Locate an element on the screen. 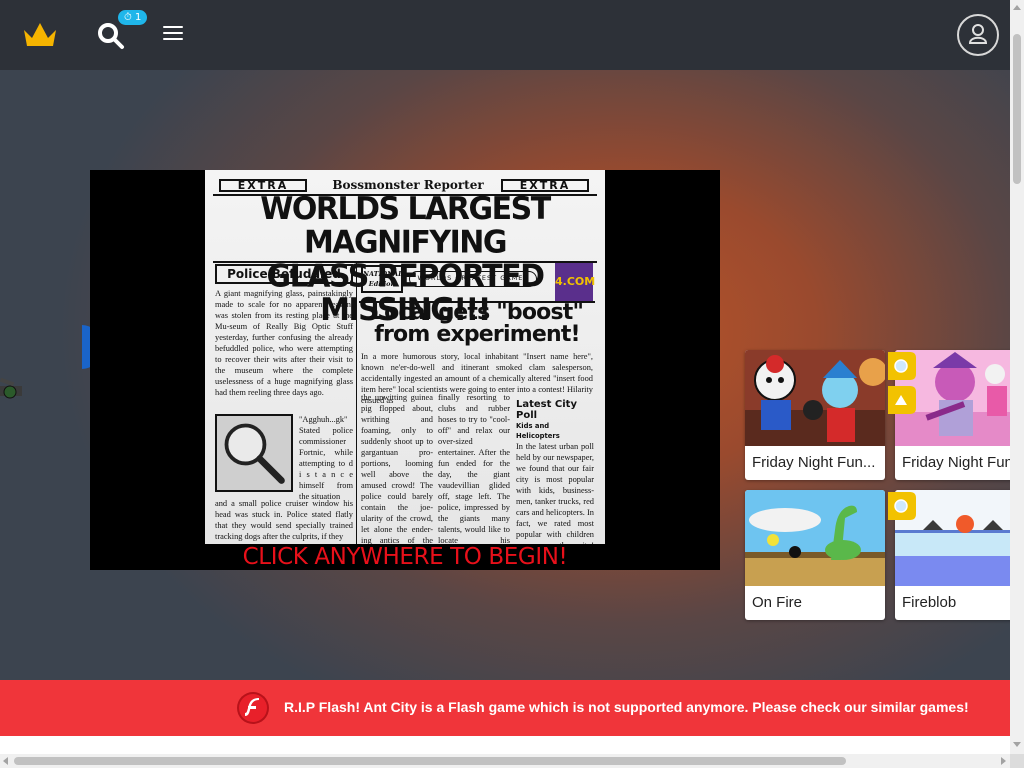 The height and width of the screenshot is (768, 1024). clock-icon: ⏱ is located at coordinates (128, 17).